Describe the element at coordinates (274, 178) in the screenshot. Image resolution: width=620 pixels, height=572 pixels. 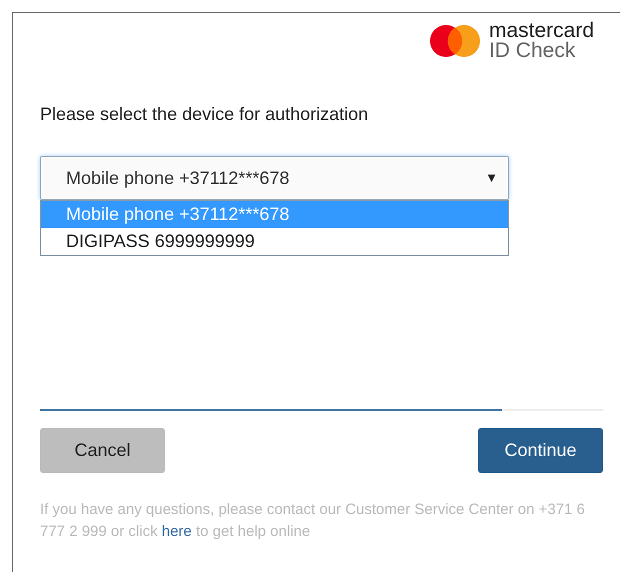
I see `device-select: Mobile phone +37112***678 ▼` at that location.